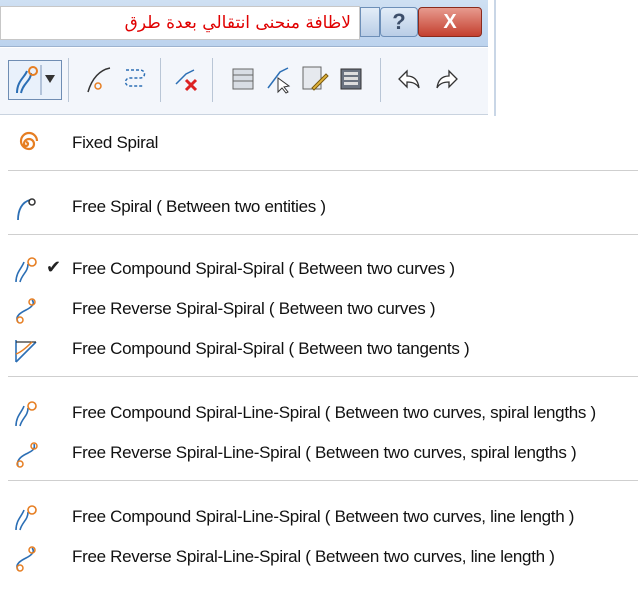  Describe the element at coordinates (115, 142) in the screenshot. I see `menu-item-label: Fixed Spiral` at that location.